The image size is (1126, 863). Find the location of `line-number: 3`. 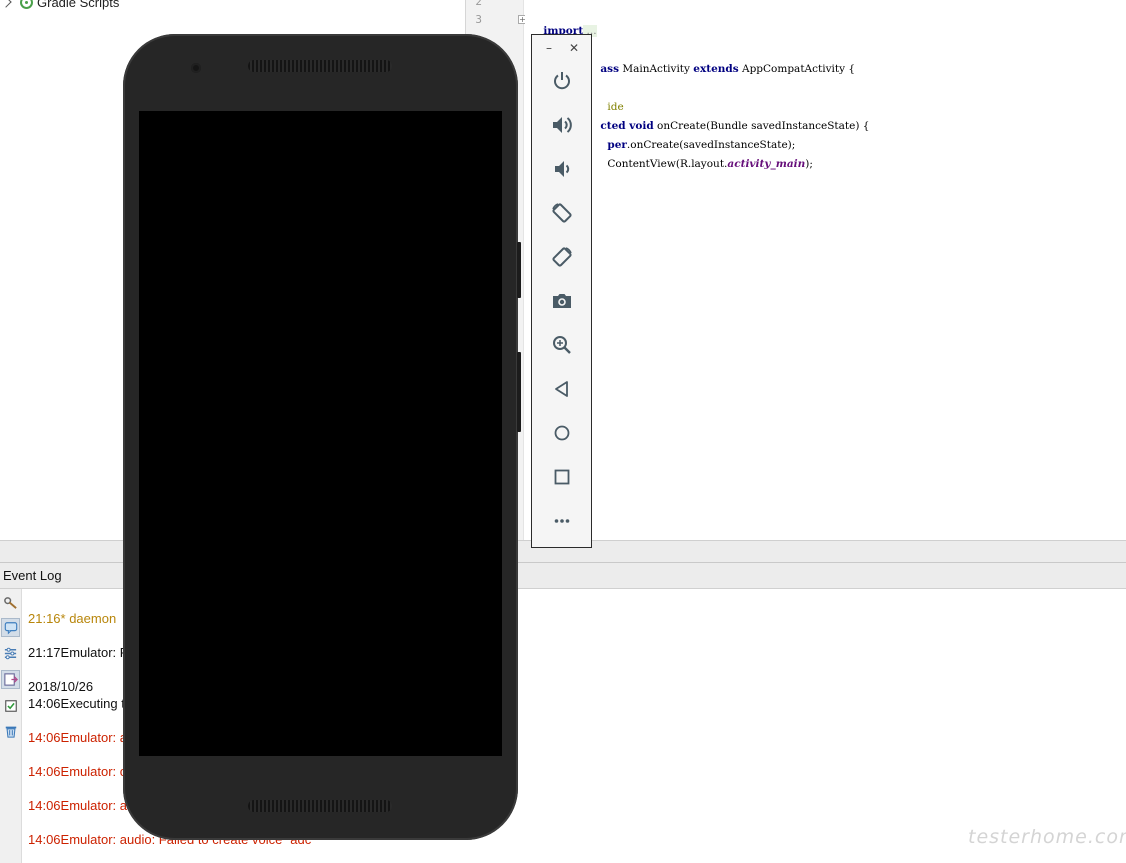

line-number: 3 is located at coordinates (478, 19).